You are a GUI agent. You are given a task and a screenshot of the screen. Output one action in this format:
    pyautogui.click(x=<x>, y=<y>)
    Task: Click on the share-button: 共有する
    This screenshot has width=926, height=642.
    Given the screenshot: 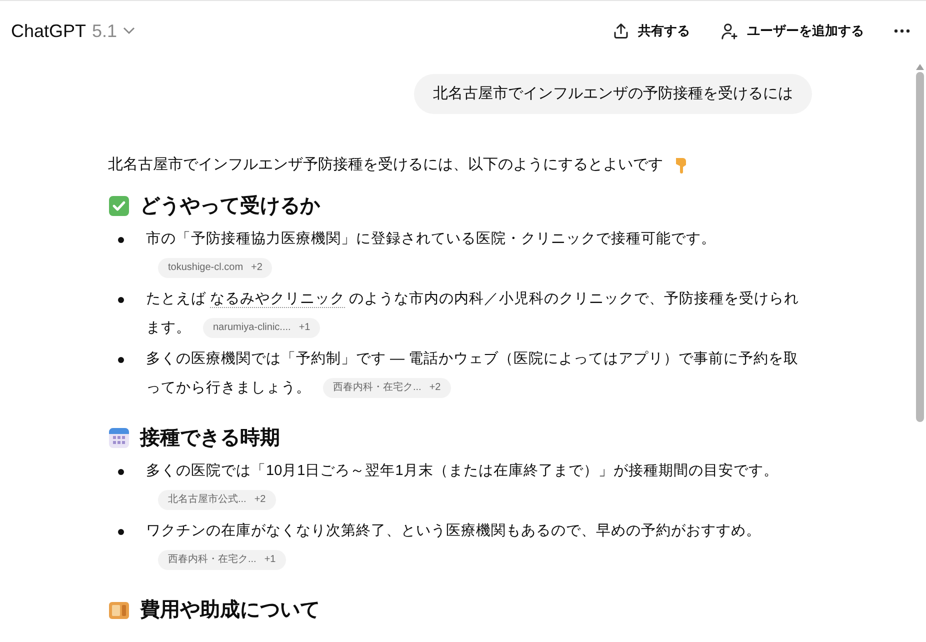 What is the action you would take?
    pyautogui.click(x=651, y=31)
    